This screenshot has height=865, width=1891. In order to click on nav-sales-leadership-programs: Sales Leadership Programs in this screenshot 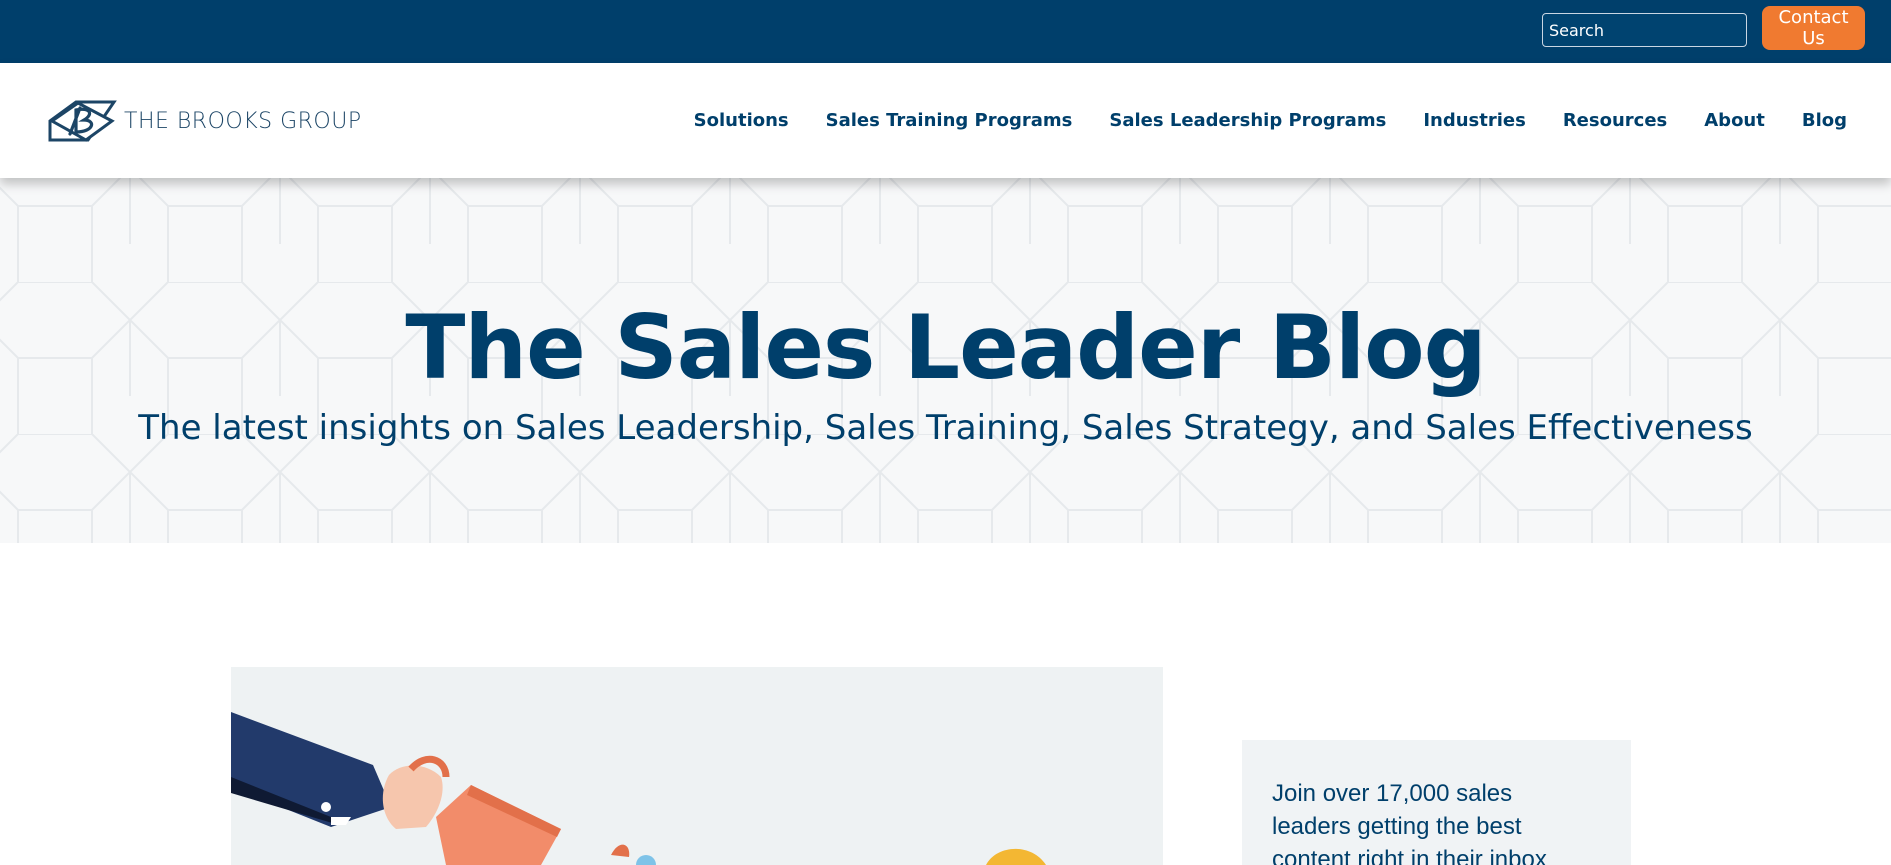, I will do `click(1247, 120)`.